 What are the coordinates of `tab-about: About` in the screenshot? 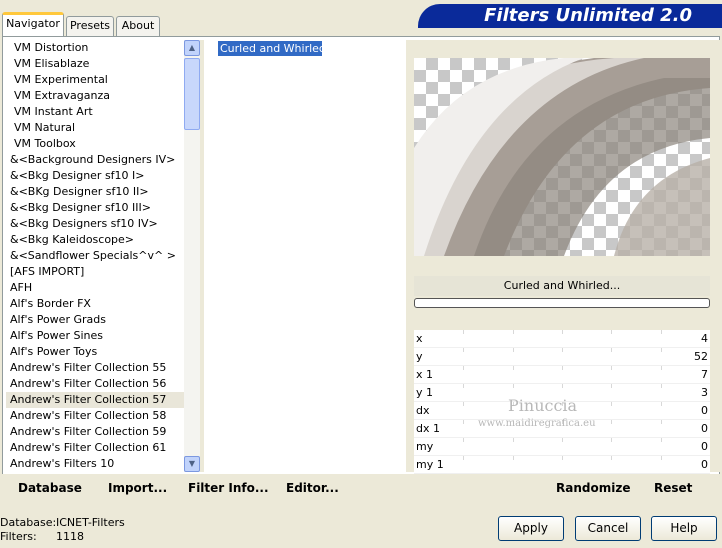 It's located at (138, 26).